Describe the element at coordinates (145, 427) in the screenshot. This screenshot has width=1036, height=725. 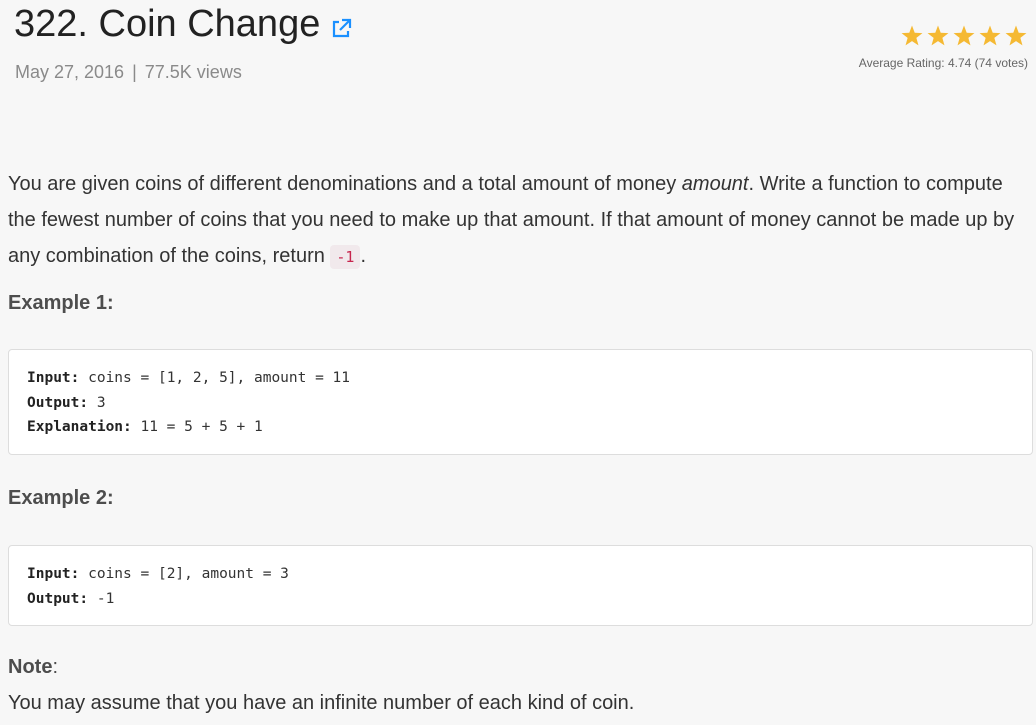
I see `code-line: Explanation: 11 = 5 + 5 + 1` at that location.